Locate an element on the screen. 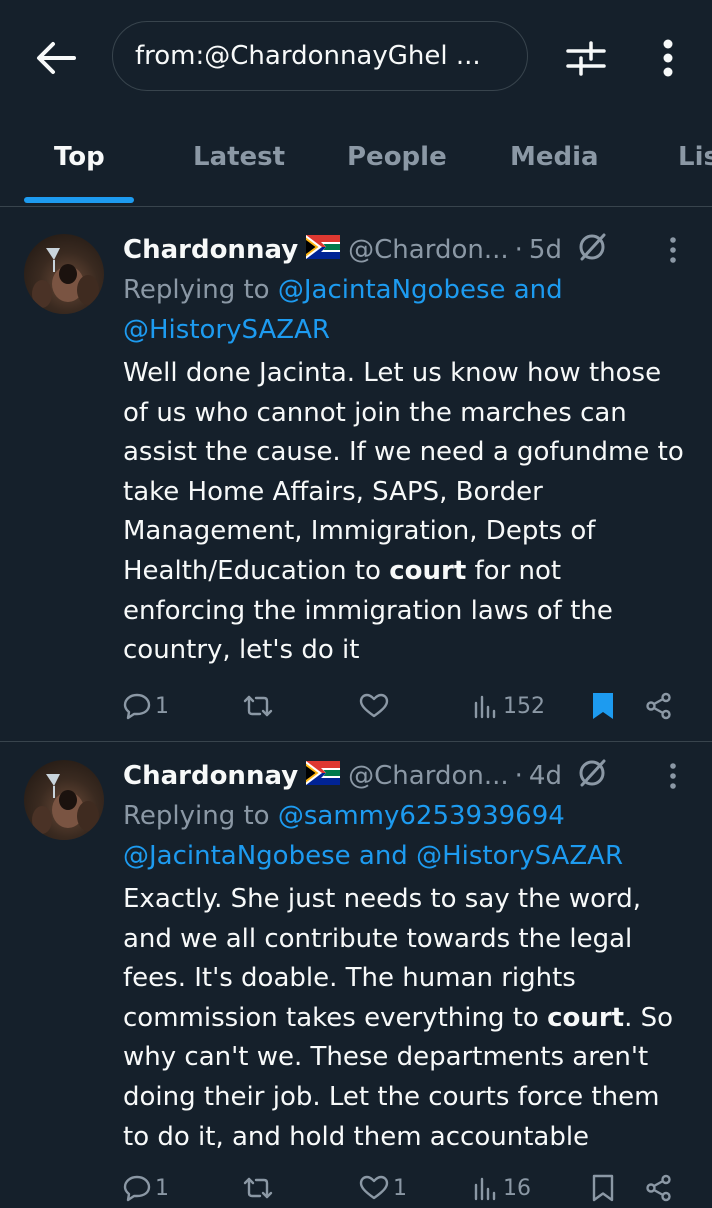  mention-link: @sammy6253939694 is located at coordinates (421, 816).